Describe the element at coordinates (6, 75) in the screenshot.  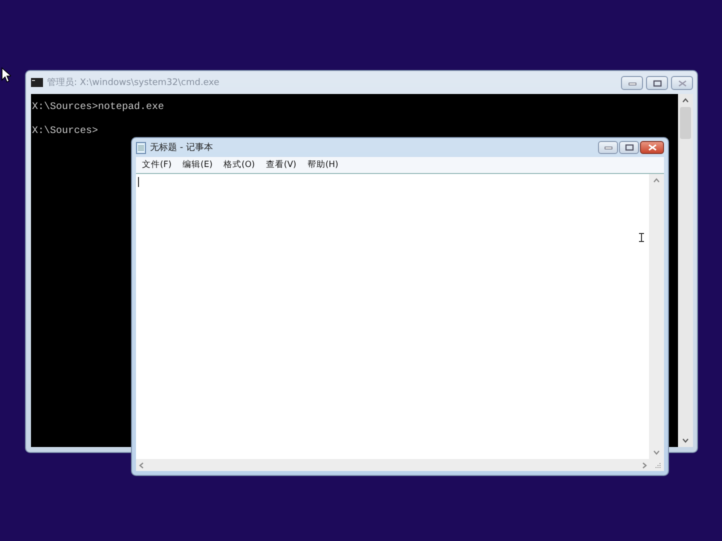
I see `mouse-pointer-icon` at that location.